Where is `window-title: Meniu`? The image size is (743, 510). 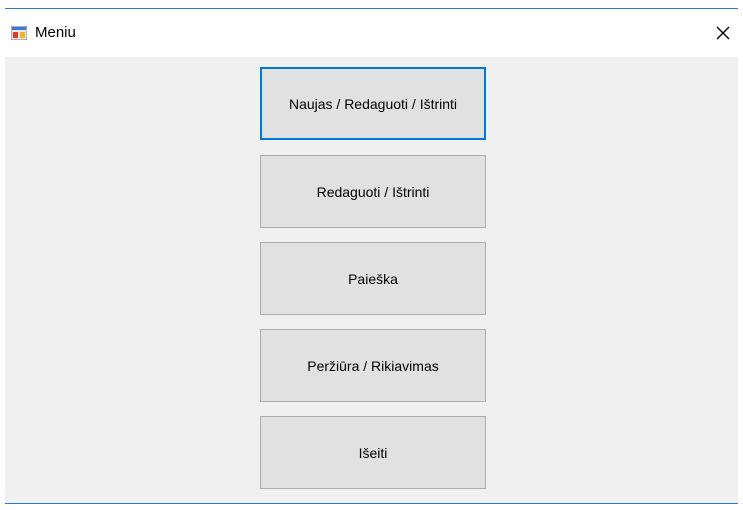
window-title: Meniu is located at coordinates (55, 32).